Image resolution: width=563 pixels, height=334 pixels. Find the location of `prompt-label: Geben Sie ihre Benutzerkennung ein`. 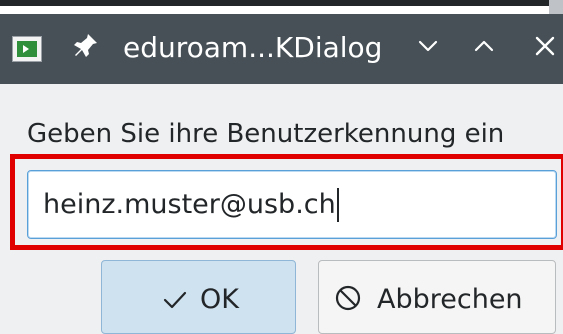

prompt-label: Geben Sie ihre Benutzerkennung ein is located at coordinates (266, 134).